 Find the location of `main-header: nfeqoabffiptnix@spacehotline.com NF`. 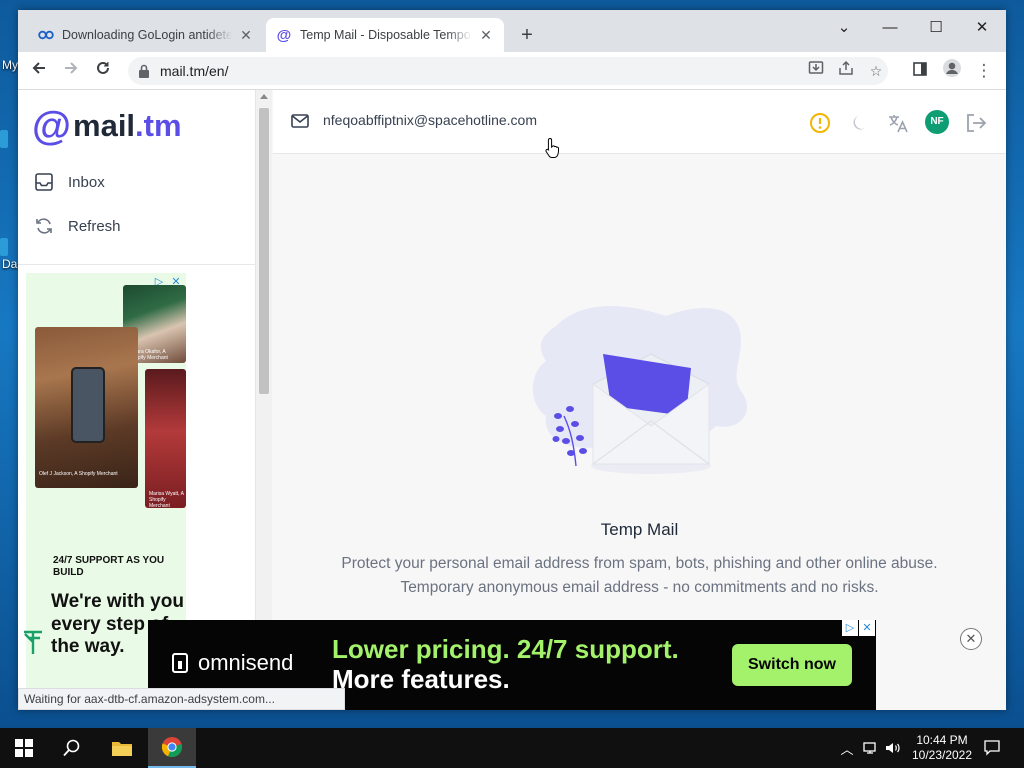

main-header: nfeqoabffiptnix@spacehotline.com NF is located at coordinates (639, 122).